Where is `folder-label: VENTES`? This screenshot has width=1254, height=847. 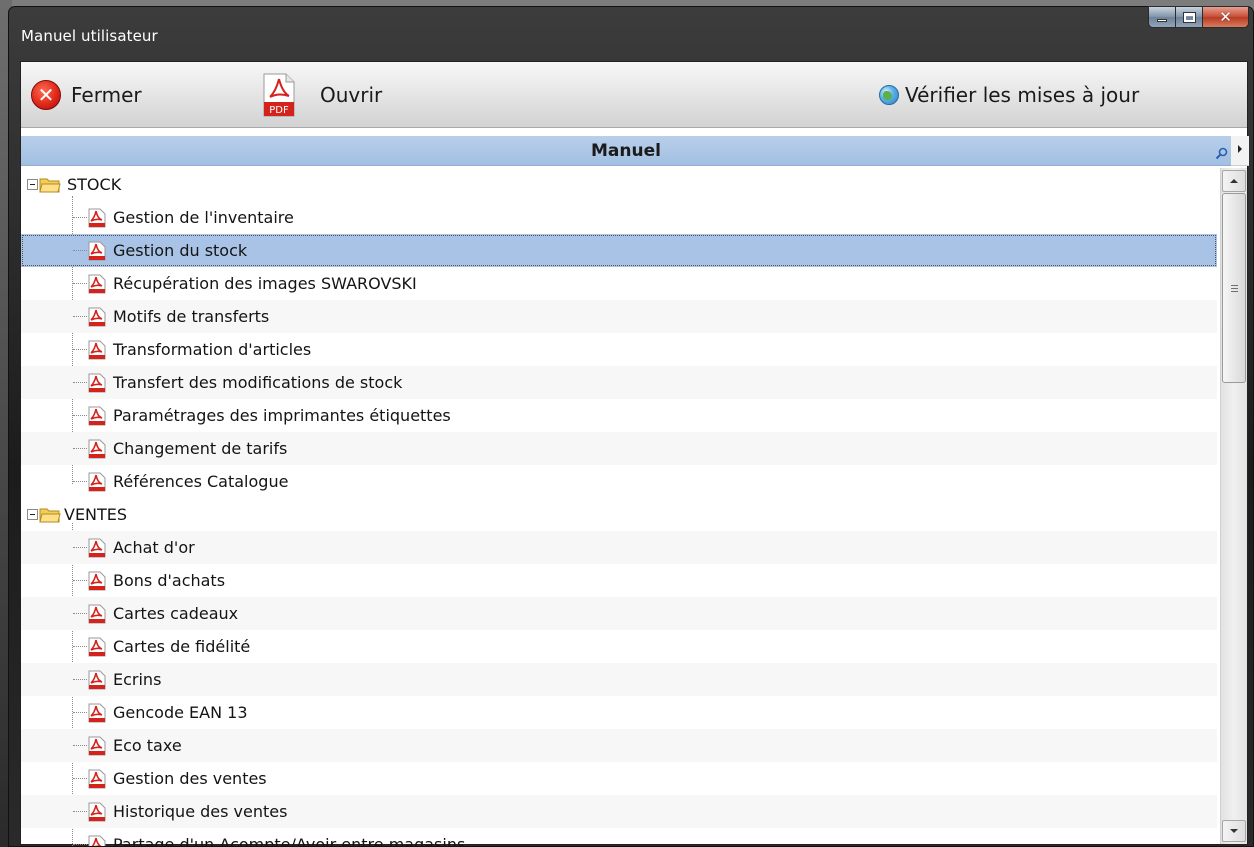
folder-label: VENTES is located at coordinates (96, 514).